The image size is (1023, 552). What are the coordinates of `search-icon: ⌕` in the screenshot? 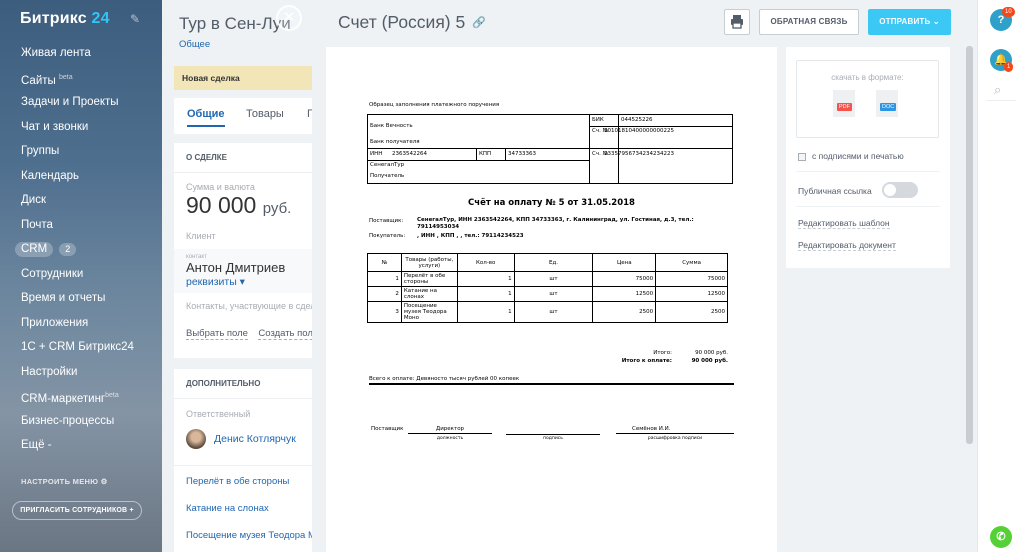 It's located at (997, 90).